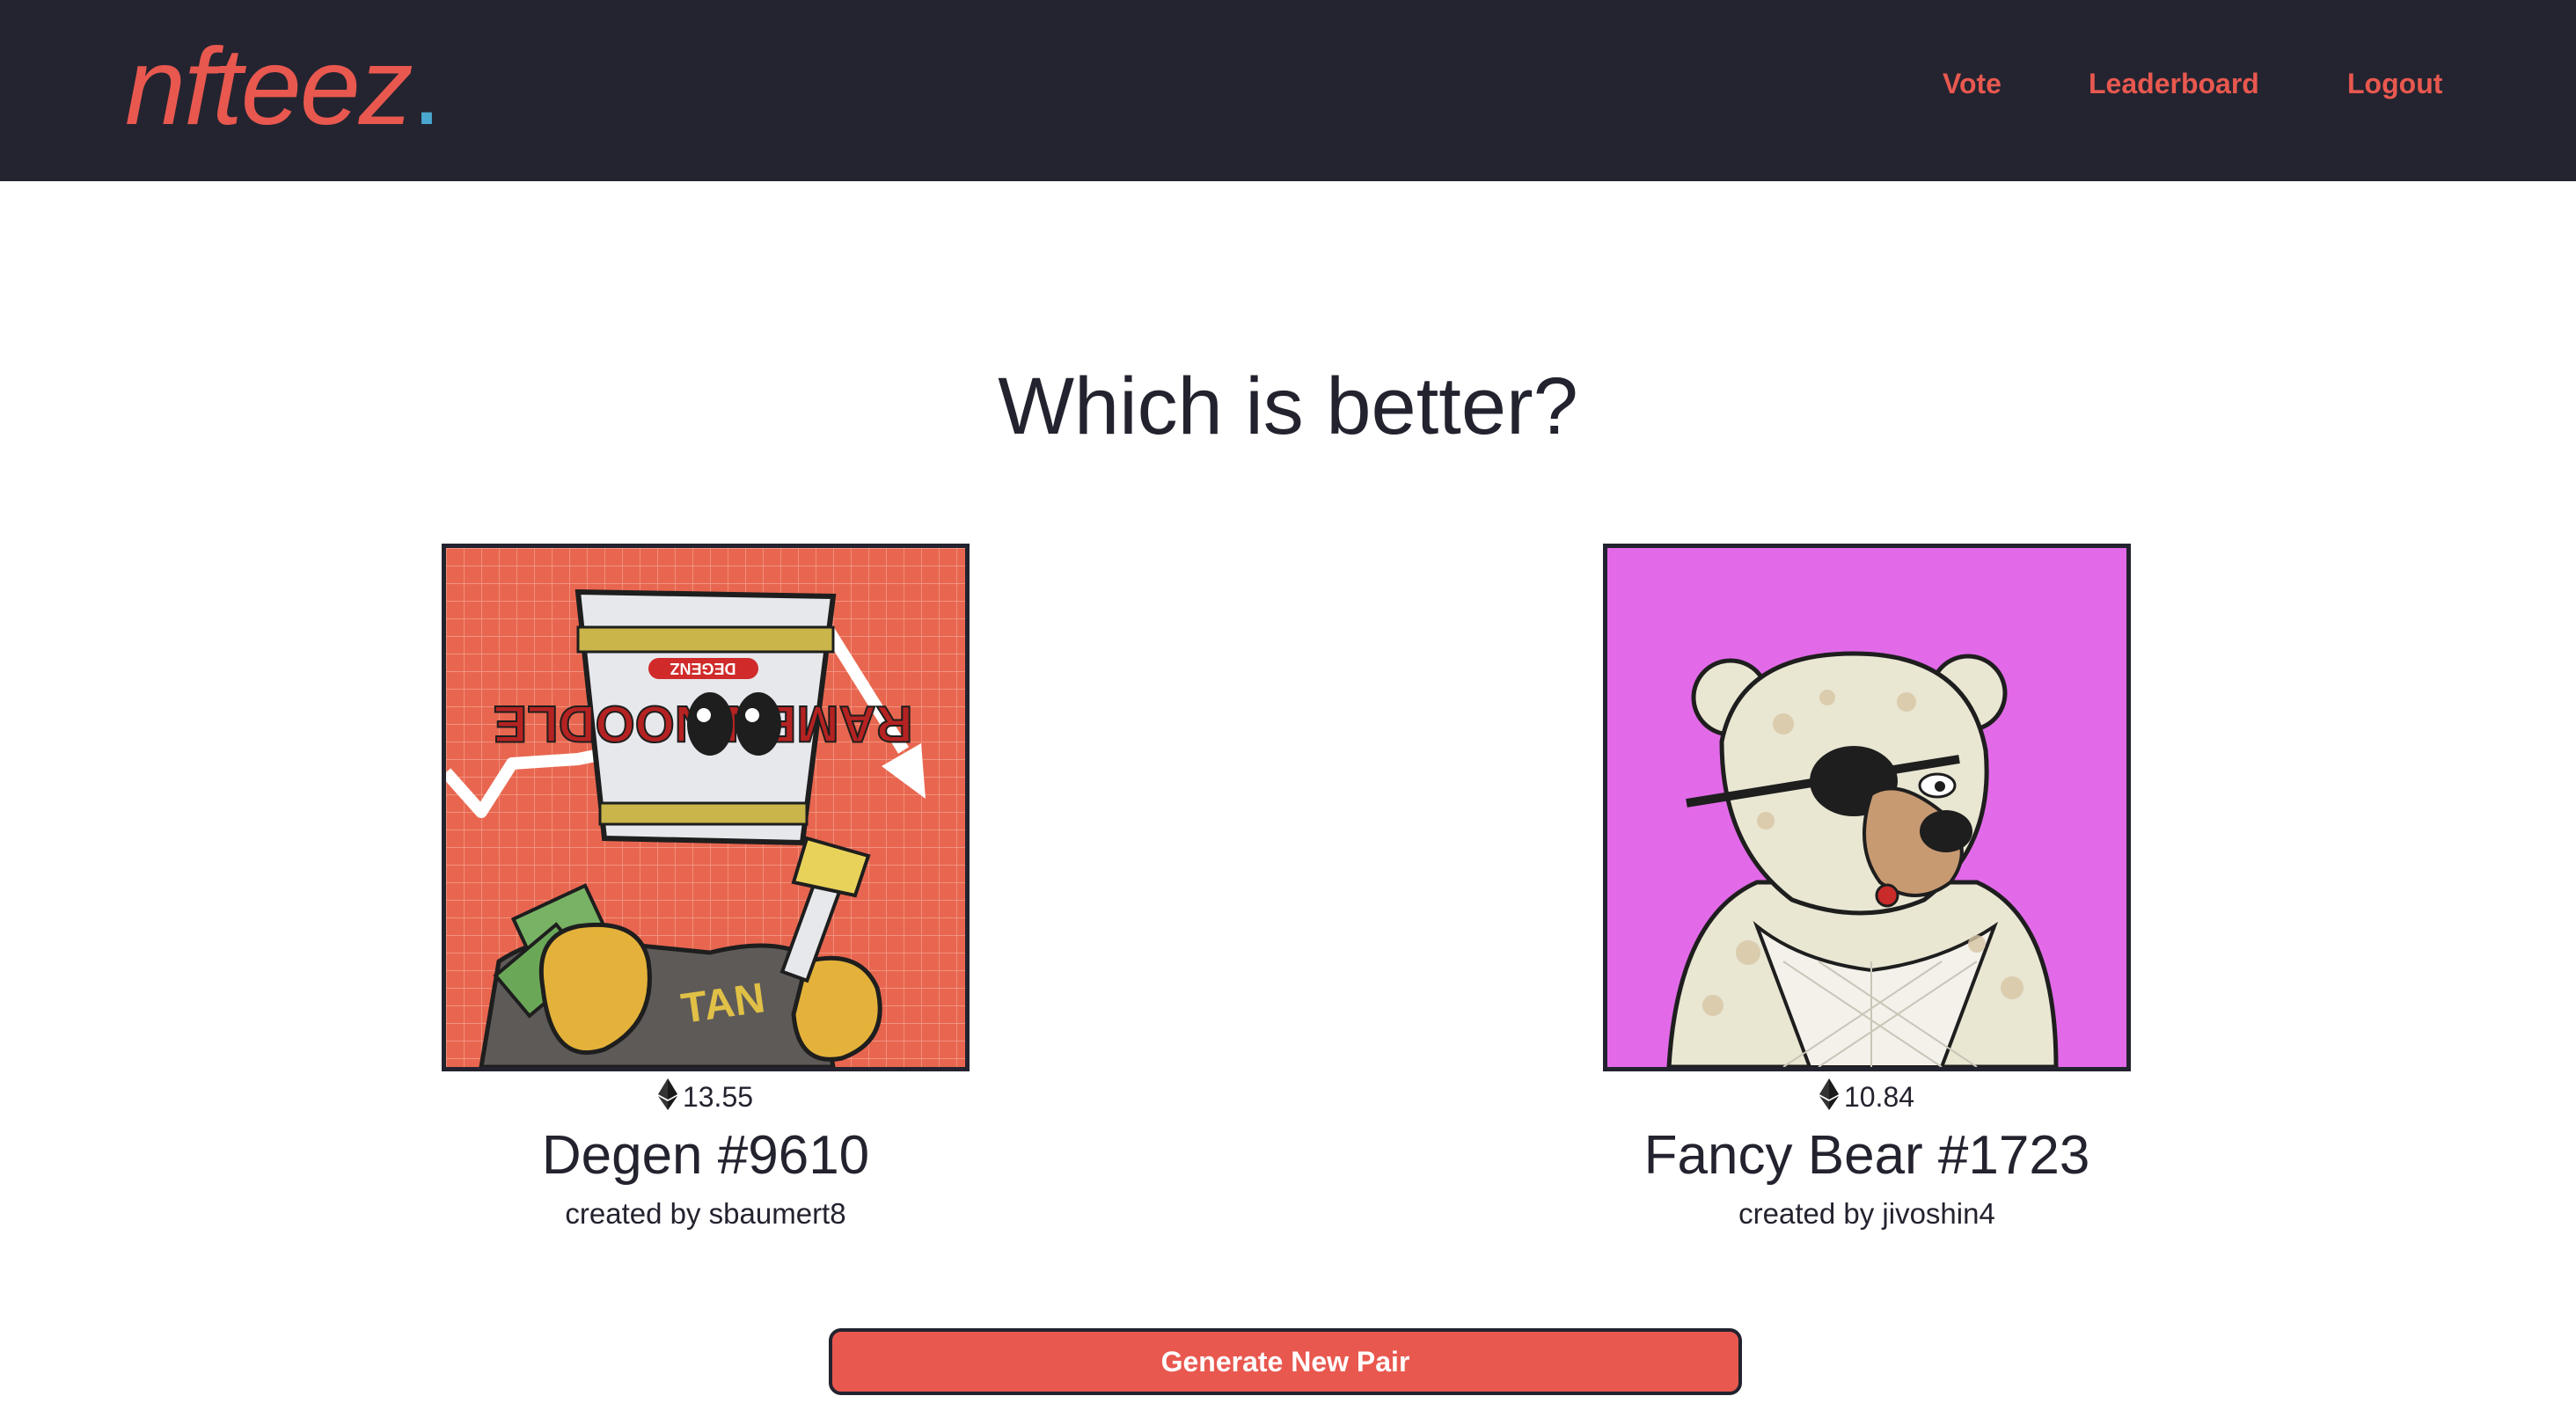 The image size is (2576, 1425). Describe the element at coordinates (2174, 84) in the screenshot. I see `nav-link-leaderboard: Leaderboard` at that location.